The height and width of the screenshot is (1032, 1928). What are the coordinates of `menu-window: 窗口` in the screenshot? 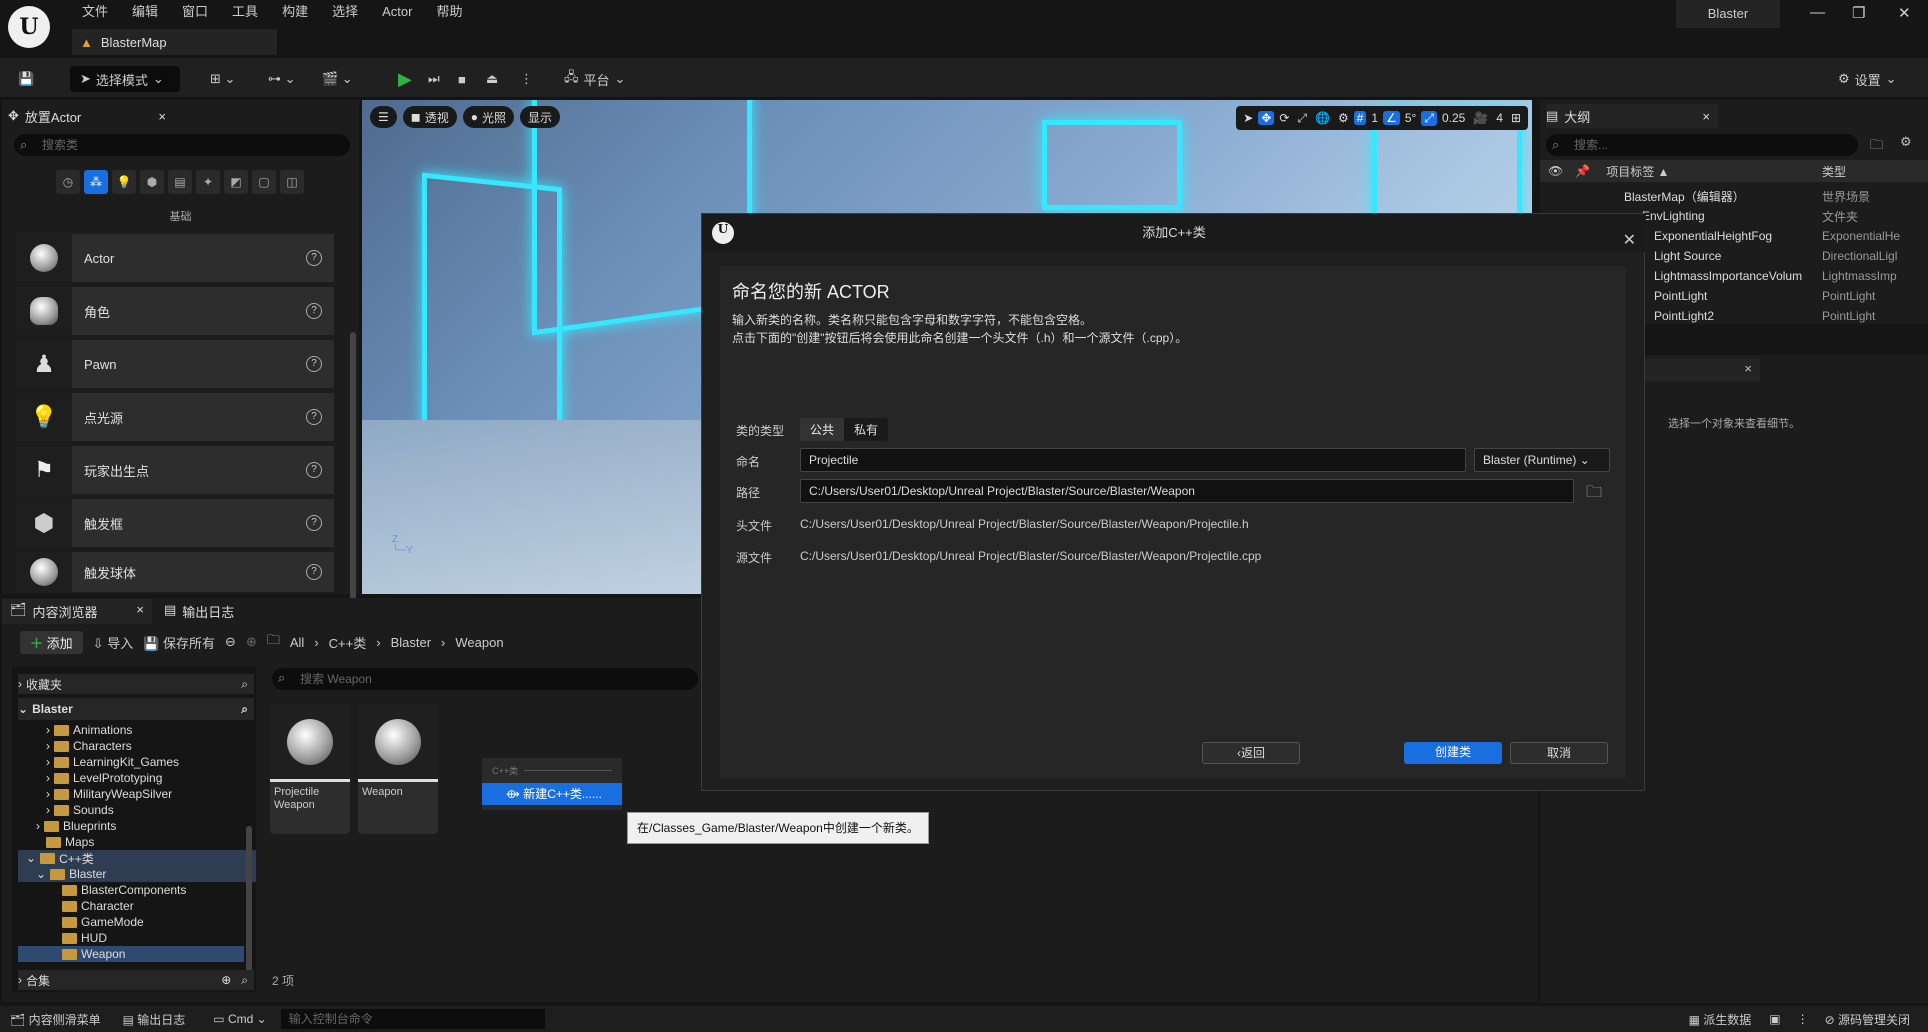 It's located at (195, 12).